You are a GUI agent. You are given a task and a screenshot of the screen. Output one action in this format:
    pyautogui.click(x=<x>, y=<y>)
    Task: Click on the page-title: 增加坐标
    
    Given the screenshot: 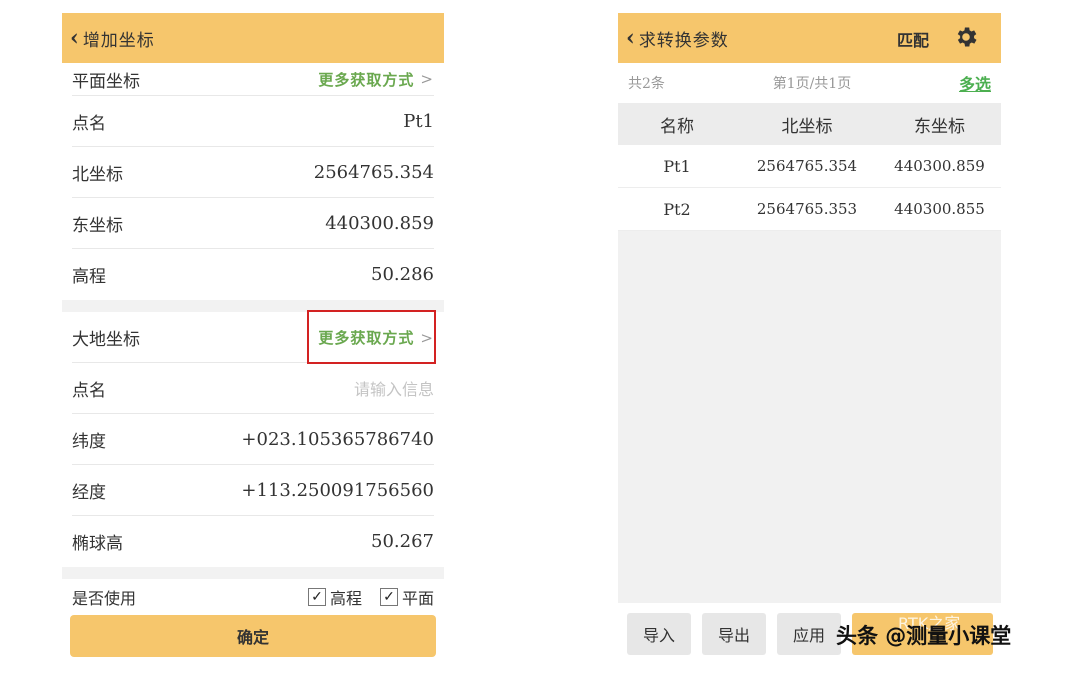 What is the action you would take?
    pyautogui.click(x=118, y=40)
    